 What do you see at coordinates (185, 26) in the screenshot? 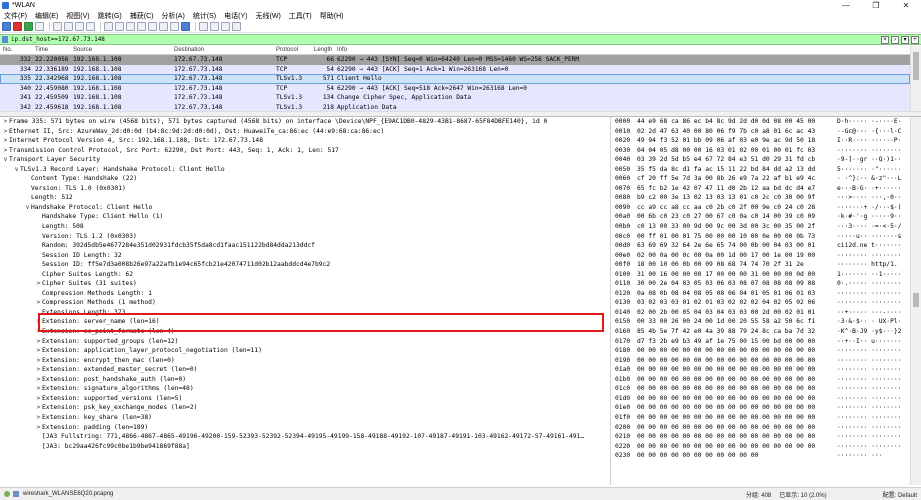
I see `colorize-icon` at bounding box center [185, 26].